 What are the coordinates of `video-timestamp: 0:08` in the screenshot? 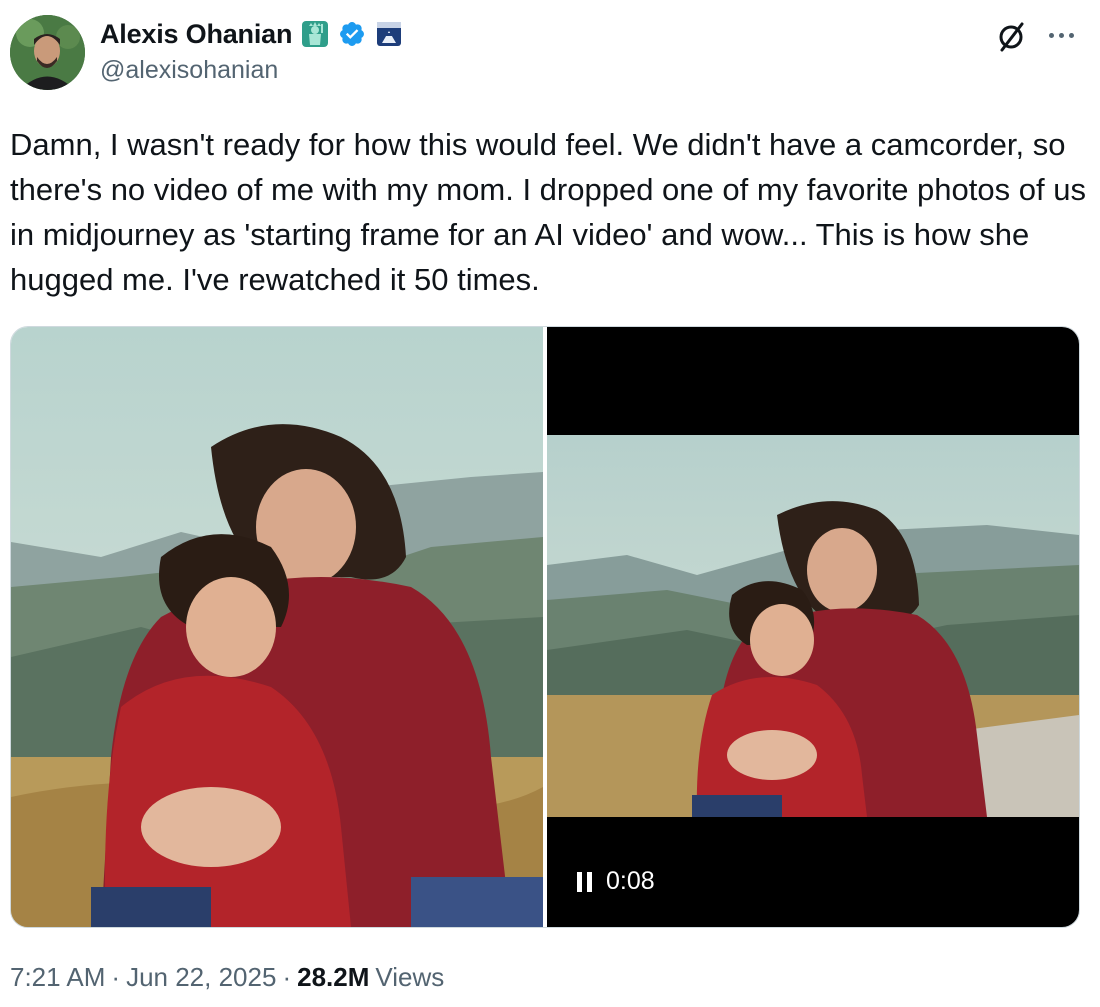 It's located at (630, 881).